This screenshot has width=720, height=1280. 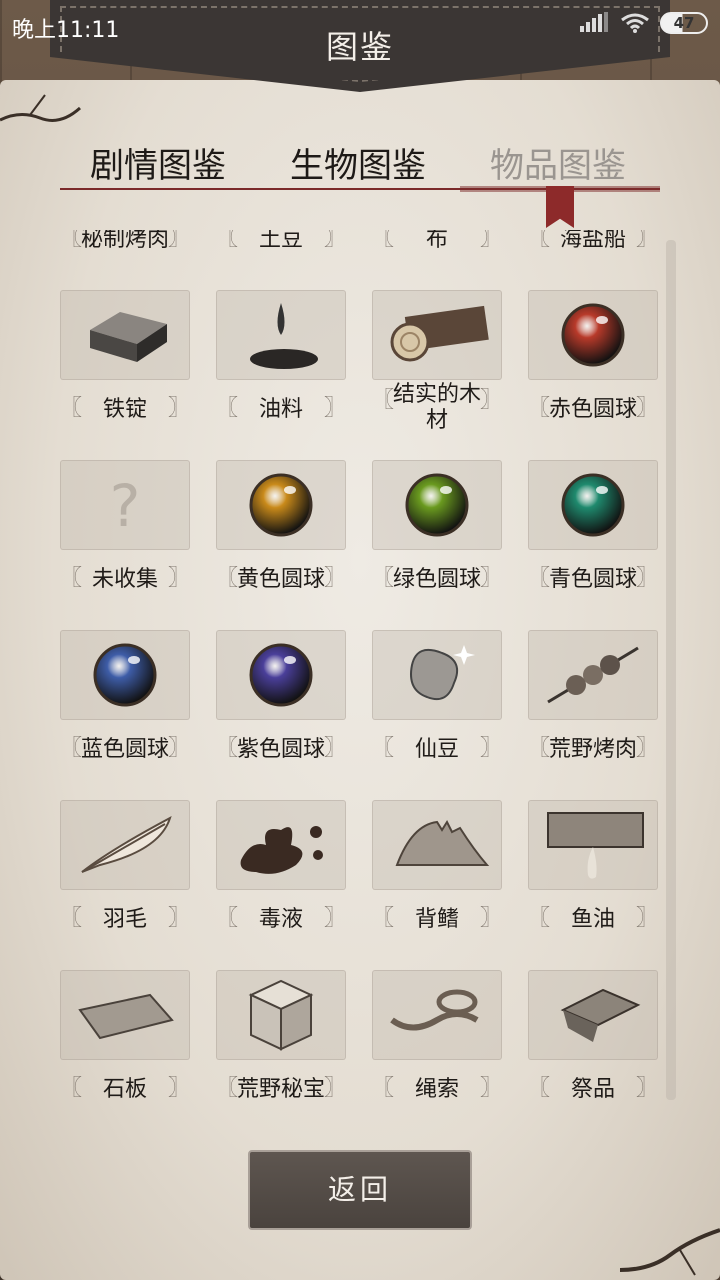 I want to click on yellow-orb-icon, so click(x=281, y=505).